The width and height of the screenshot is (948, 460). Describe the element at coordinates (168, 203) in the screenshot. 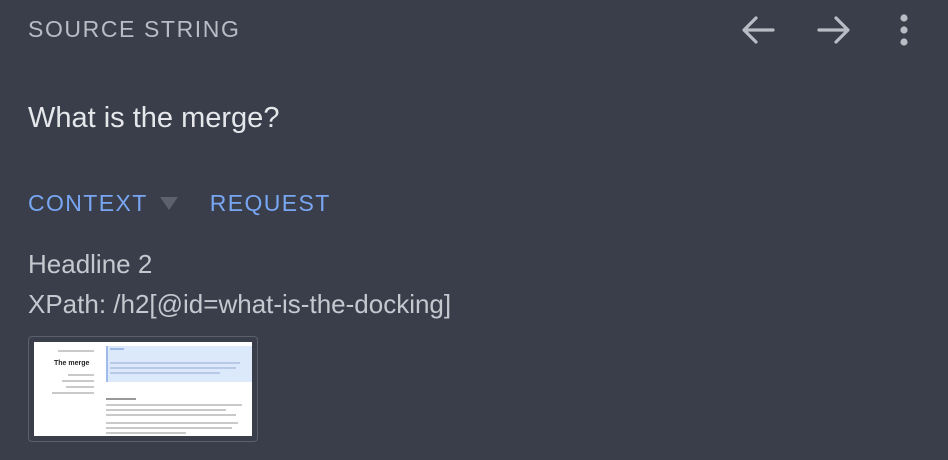

I see `caret-down-icon` at that location.